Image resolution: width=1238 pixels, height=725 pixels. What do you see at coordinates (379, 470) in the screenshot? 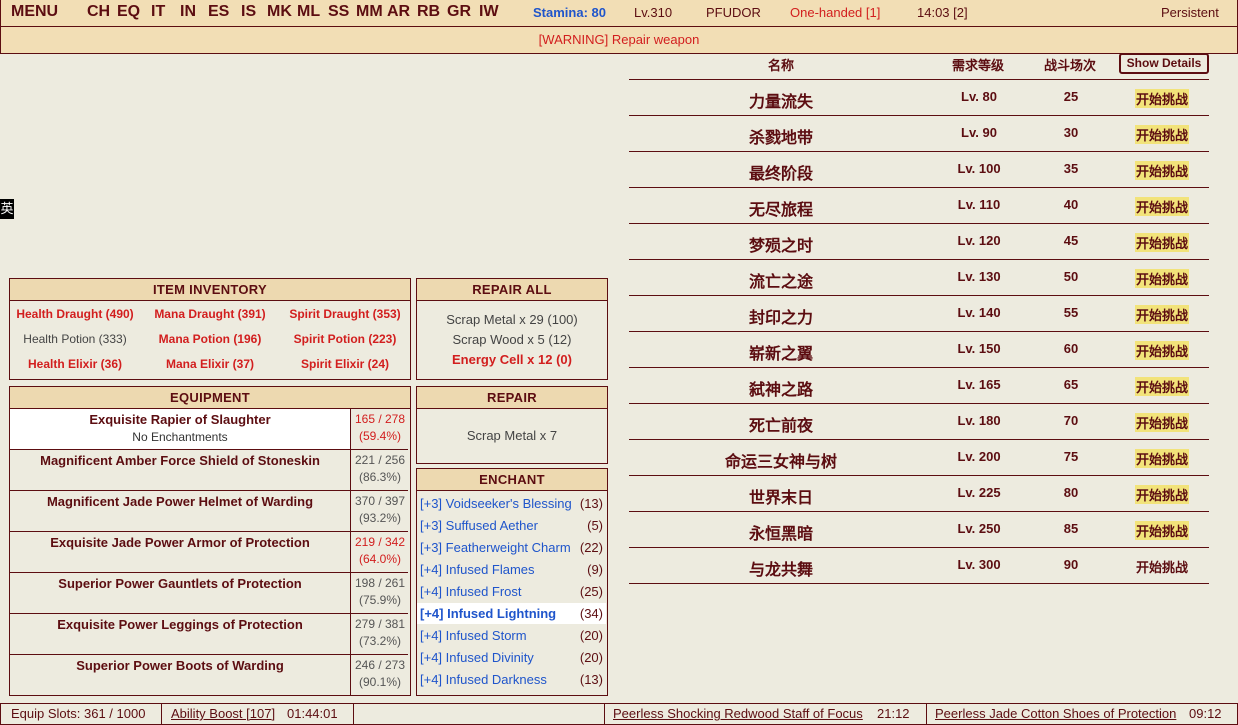
I see `equipment-condition: 221 / 256 (86.3%)` at bounding box center [379, 470].